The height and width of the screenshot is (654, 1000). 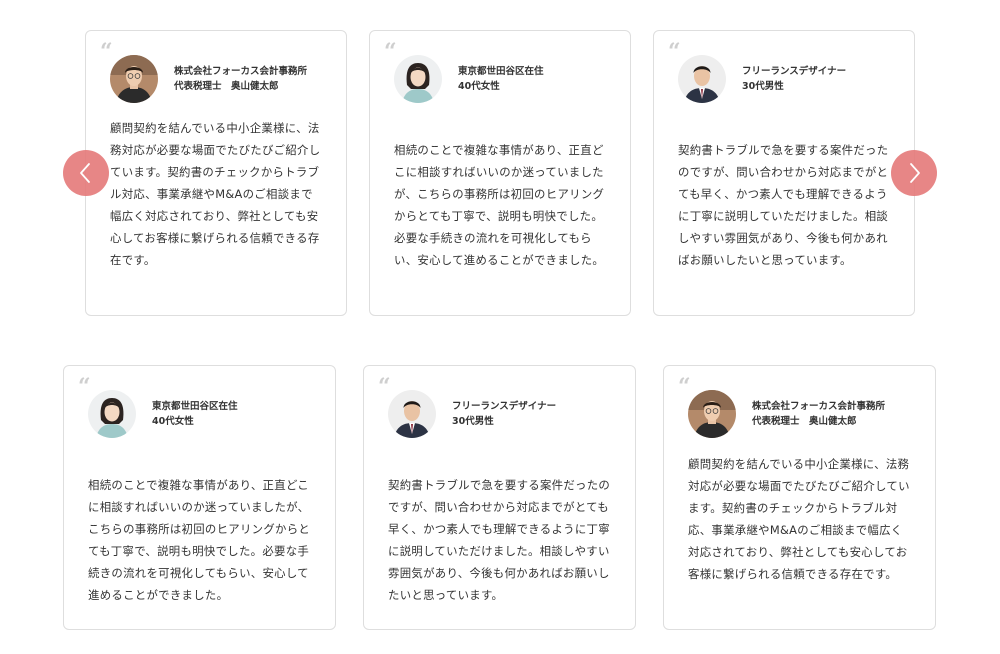 I want to click on chevron-left-icon, so click(x=85, y=173).